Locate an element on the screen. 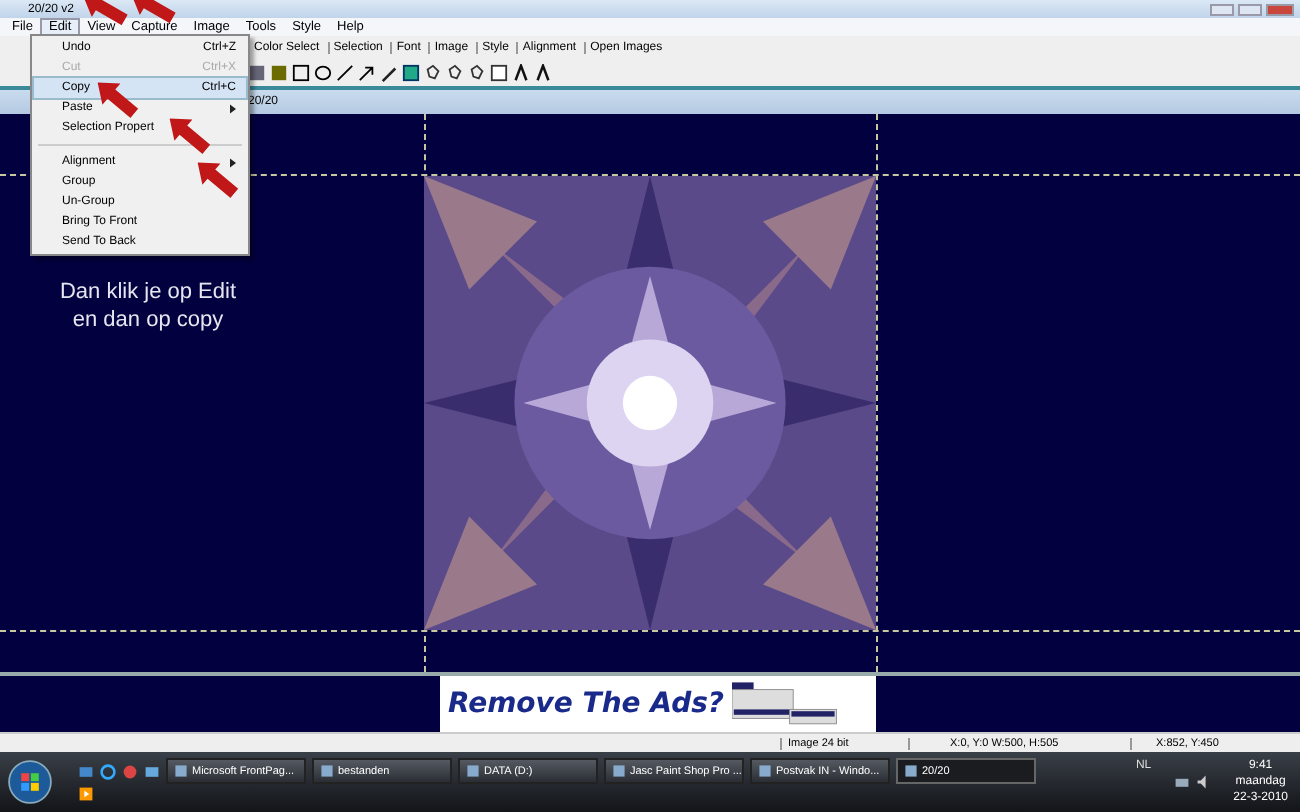 This screenshot has height=812, width=1300. ad-text: Remove The Ads? is located at coordinates (586, 704).